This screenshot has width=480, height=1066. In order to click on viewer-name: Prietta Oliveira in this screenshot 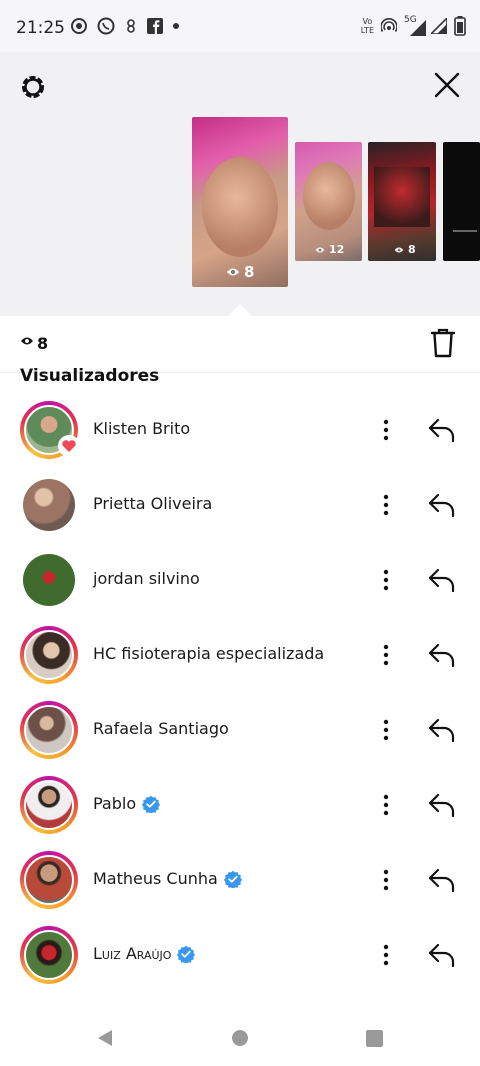, I will do `click(152, 503)`.